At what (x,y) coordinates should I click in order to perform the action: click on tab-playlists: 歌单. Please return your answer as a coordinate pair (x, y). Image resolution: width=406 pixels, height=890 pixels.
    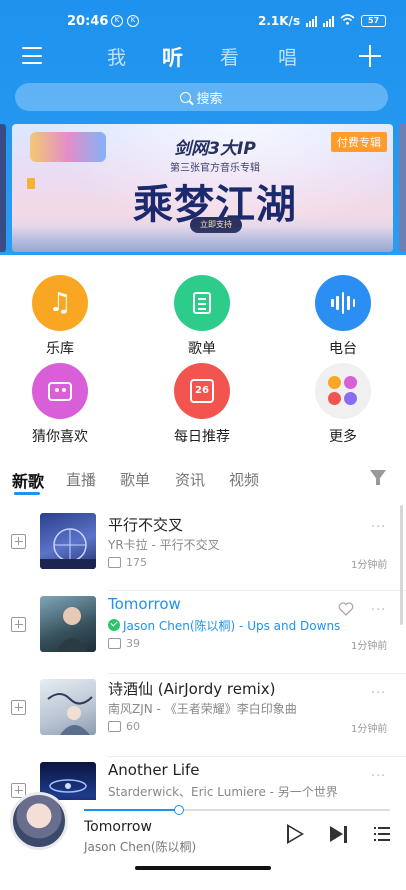
    Looking at the image, I should click on (135, 479).